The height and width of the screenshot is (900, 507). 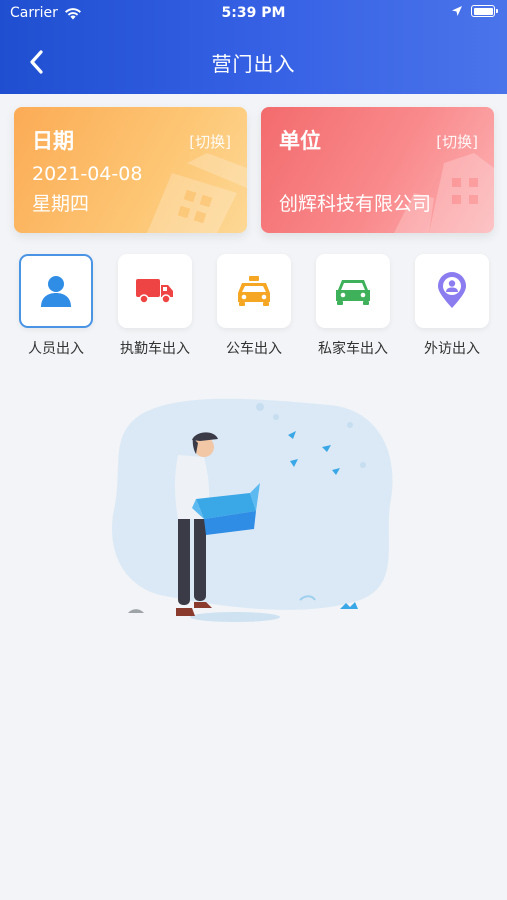 I want to click on menu-item-personnel: 人员出入, so click(x=56, y=306).